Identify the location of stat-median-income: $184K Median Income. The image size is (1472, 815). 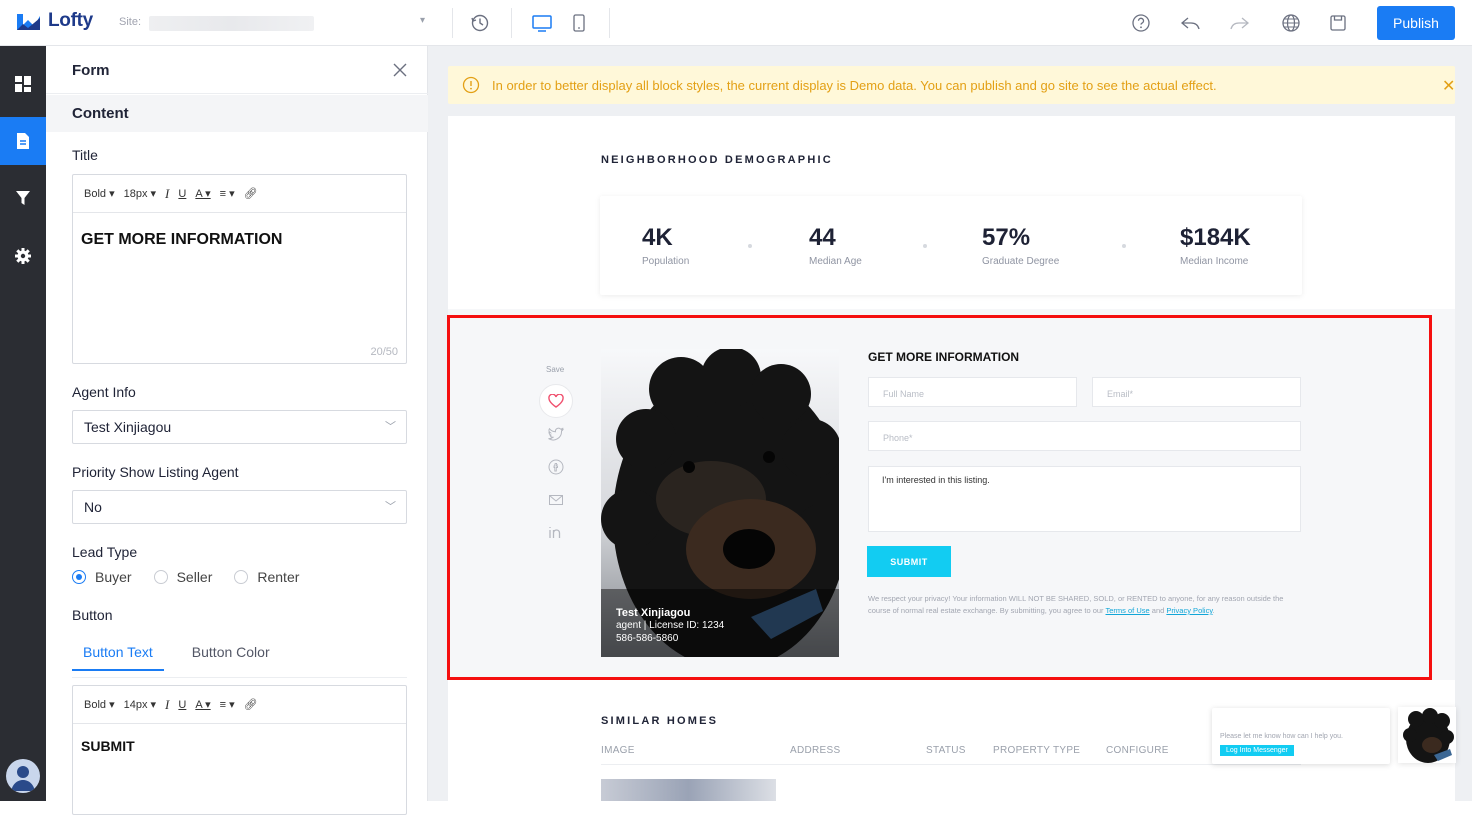
(1215, 245).